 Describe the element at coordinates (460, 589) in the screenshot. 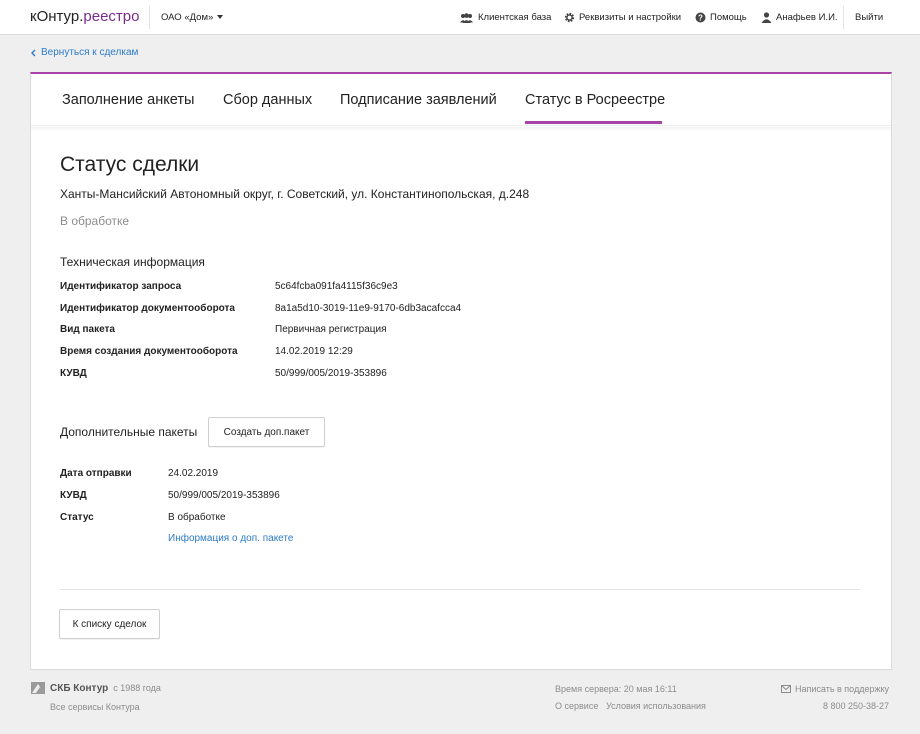

I see `section-divider` at that location.